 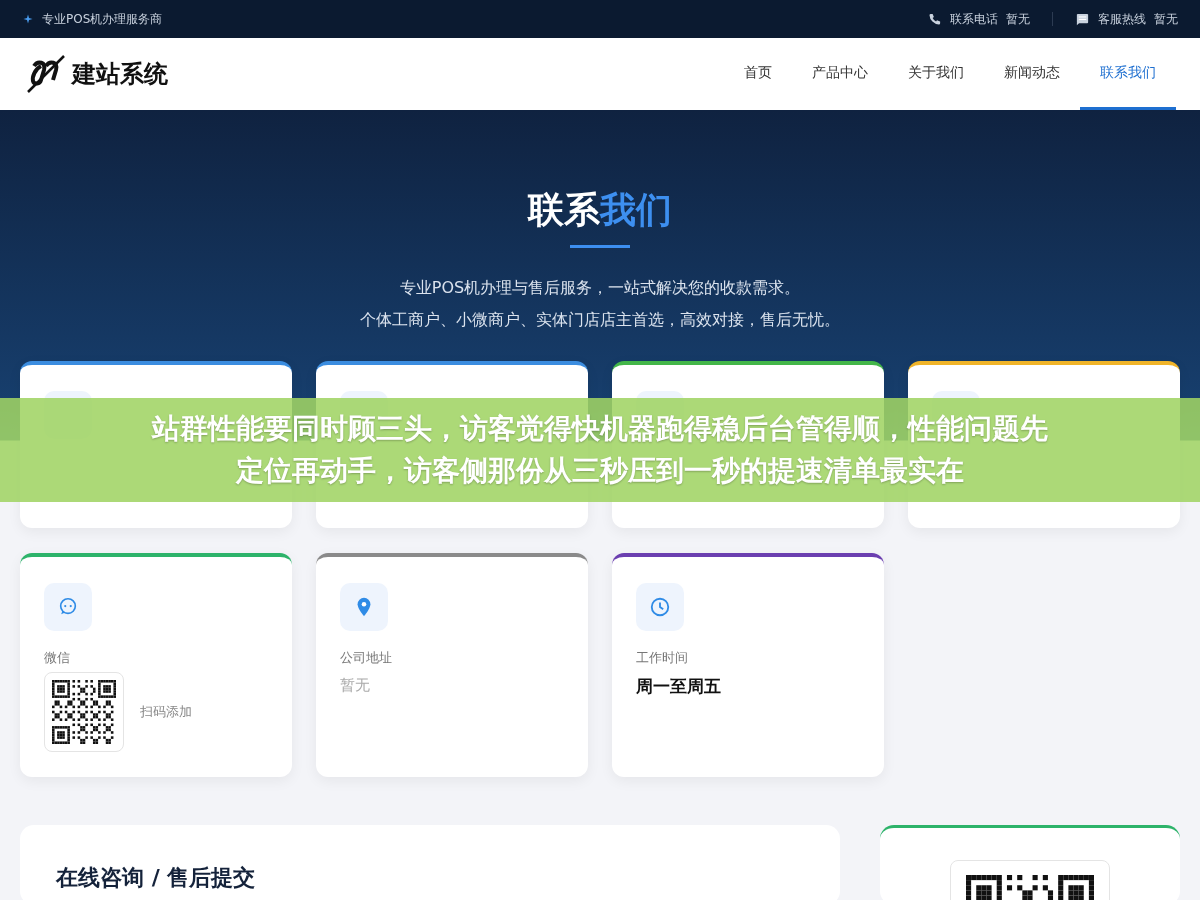 What do you see at coordinates (102, 19) in the screenshot?
I see `tagline: 专业POS机办理服务商` at bounding box center [102, 19].